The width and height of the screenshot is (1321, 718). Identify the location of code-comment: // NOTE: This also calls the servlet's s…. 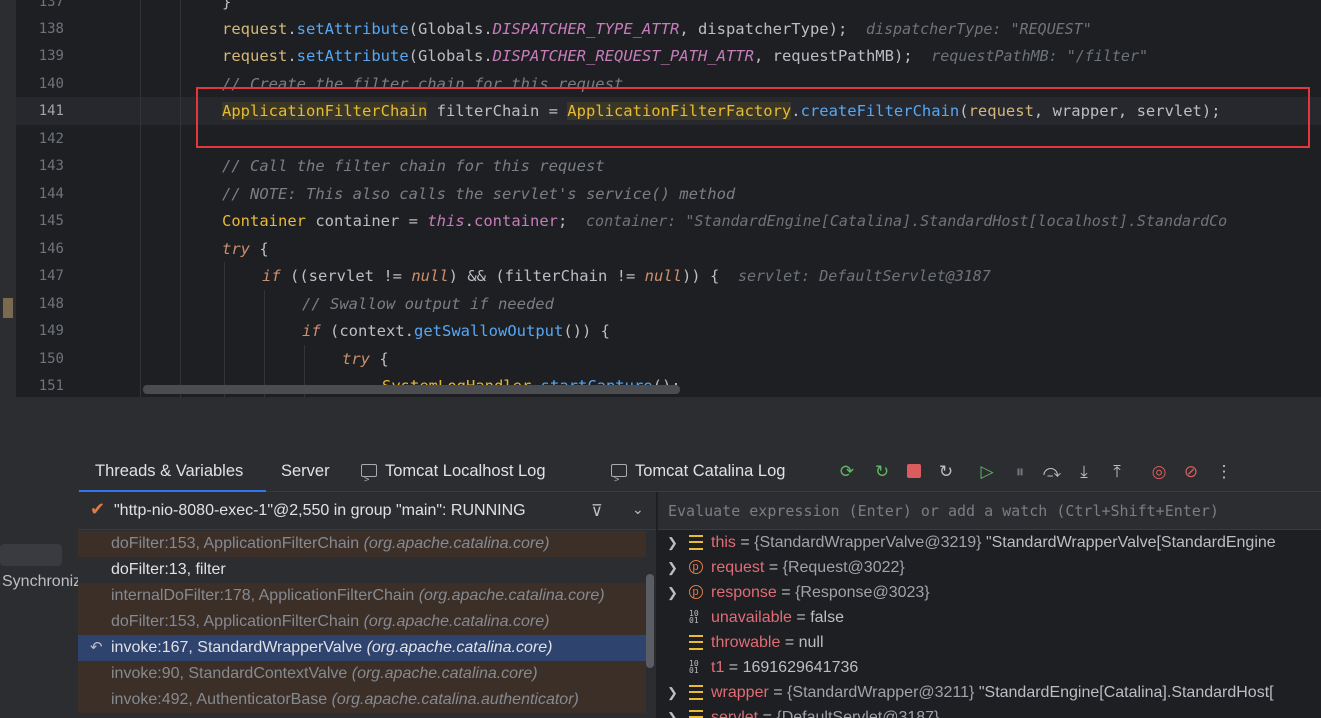
(479, 194).